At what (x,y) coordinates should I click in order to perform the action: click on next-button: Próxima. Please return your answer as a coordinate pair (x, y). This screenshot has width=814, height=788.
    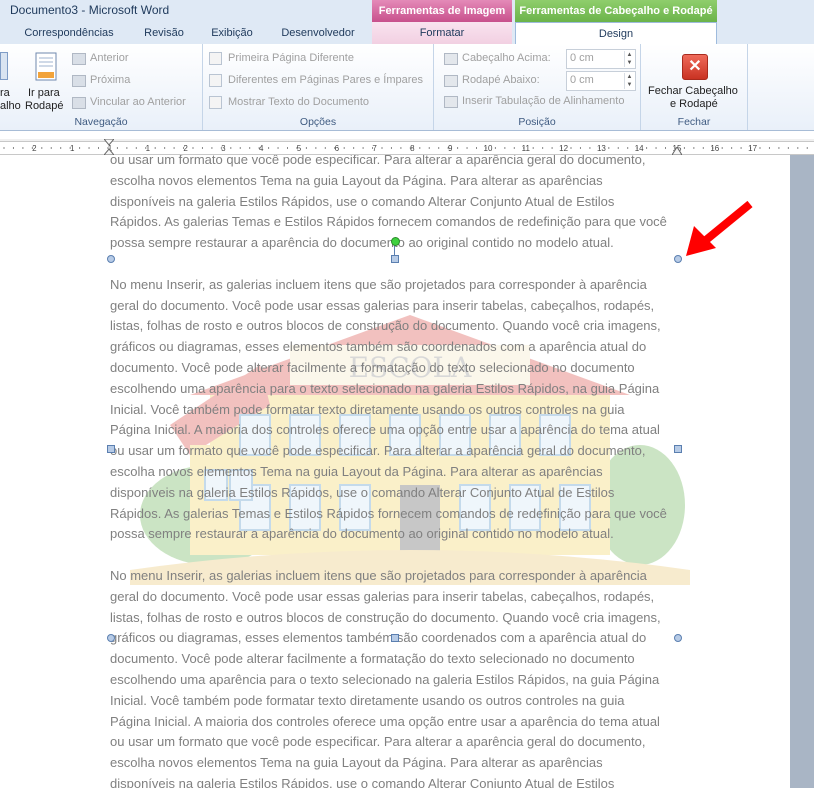
    Looking at the image, I should click on (136, 81).